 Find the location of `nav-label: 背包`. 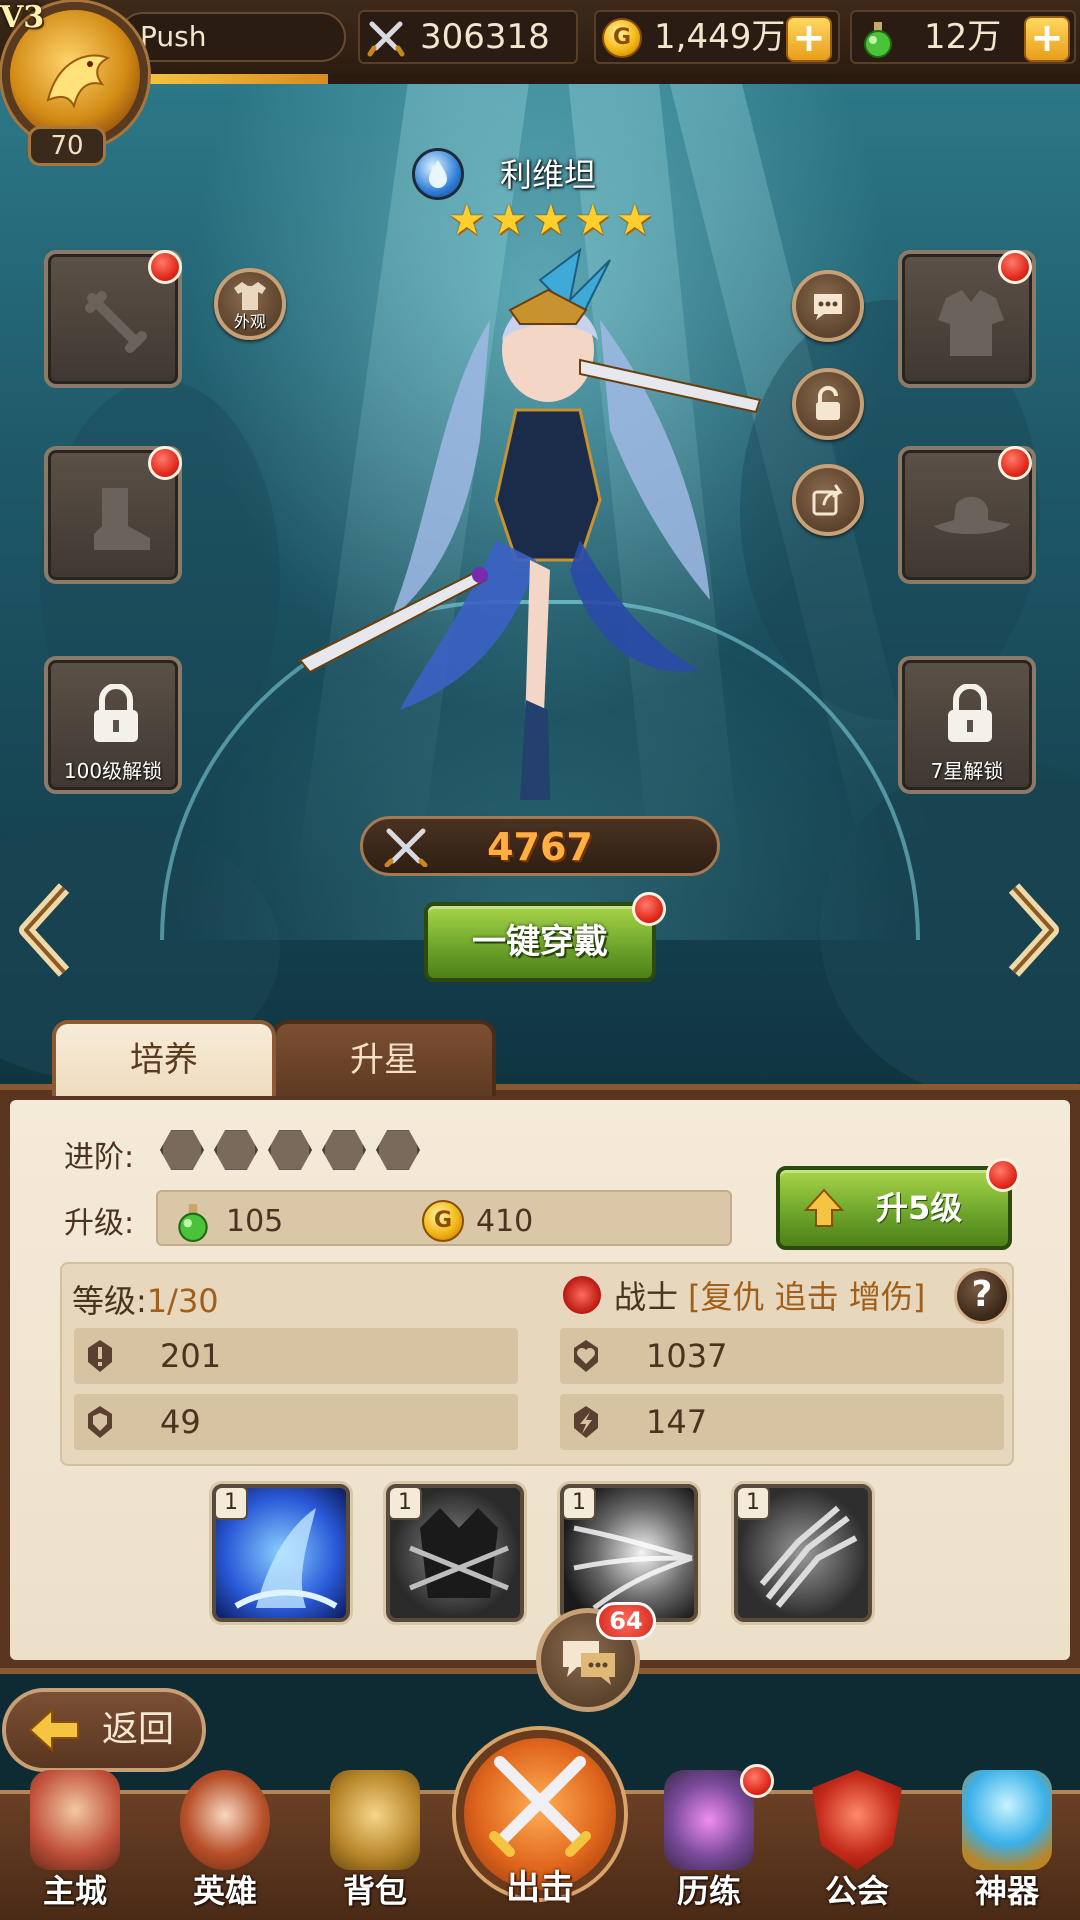

nav-label: 背包 is located at coordinates (374, 1891).